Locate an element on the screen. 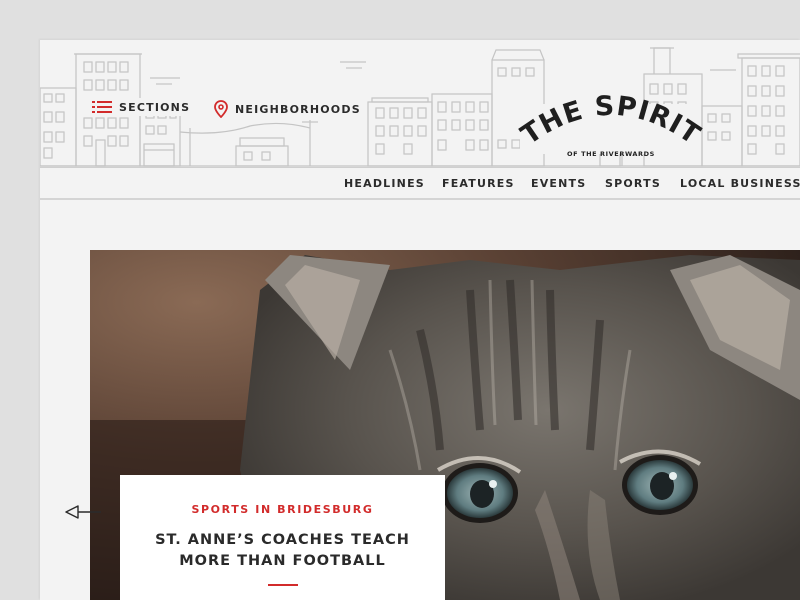 This screenshot has width=800, height=600. story-title-divider is located at coordinates (282, 585).